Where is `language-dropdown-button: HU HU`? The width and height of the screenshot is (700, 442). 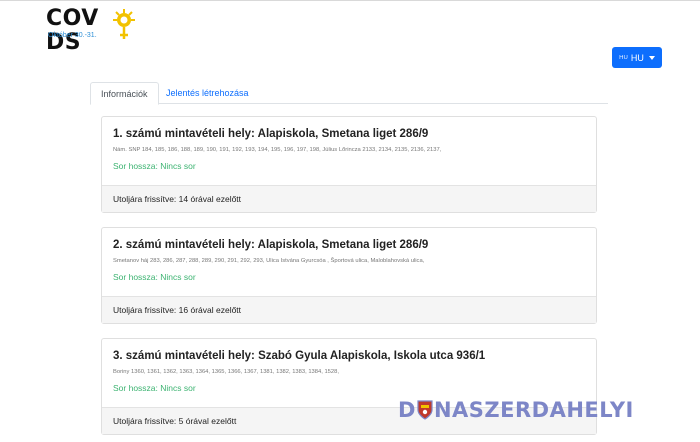
language-dropdown-button: HU HU is located at coordinates (637, 57).